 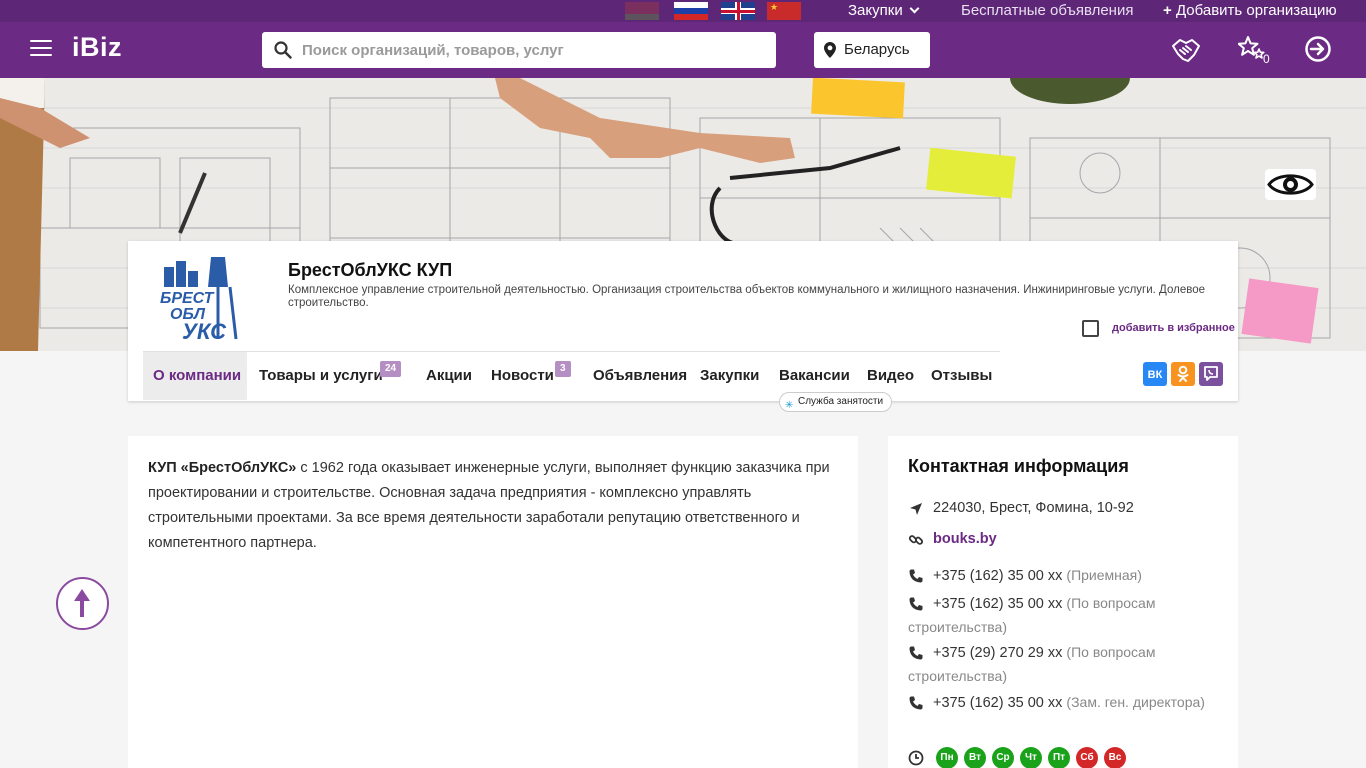 I want to click on flag-russia-icon, so click(x=691, y=11).